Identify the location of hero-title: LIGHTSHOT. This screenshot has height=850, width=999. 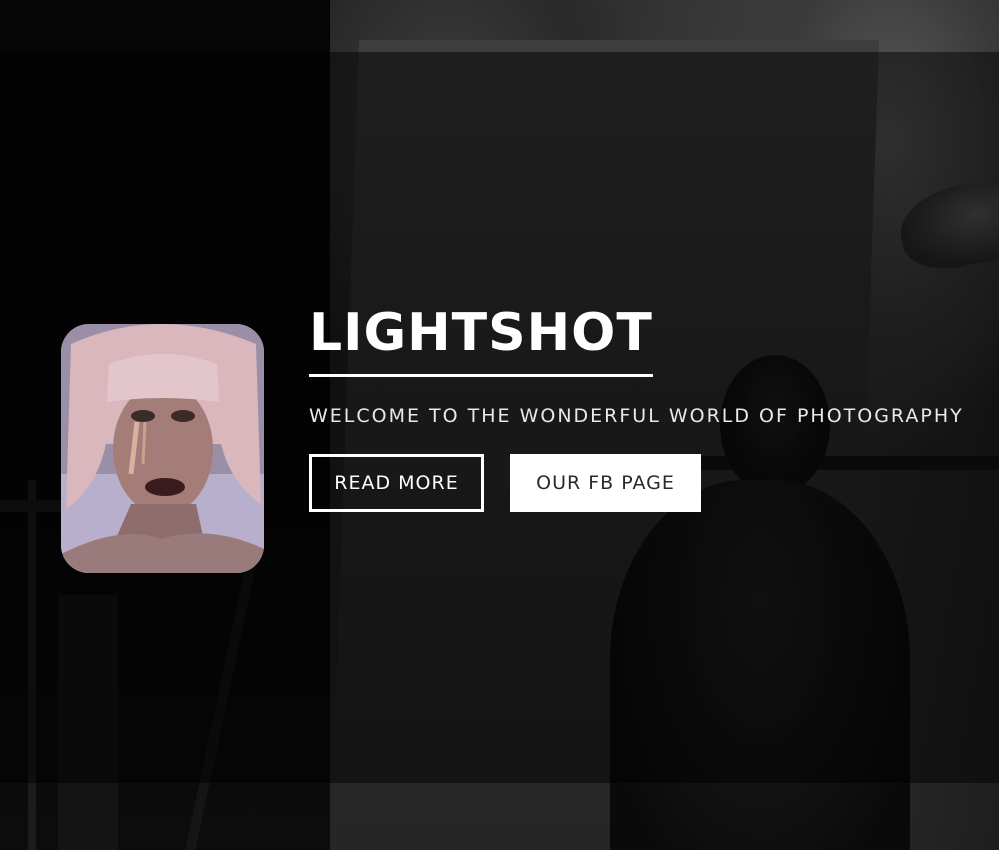
(481, 338).